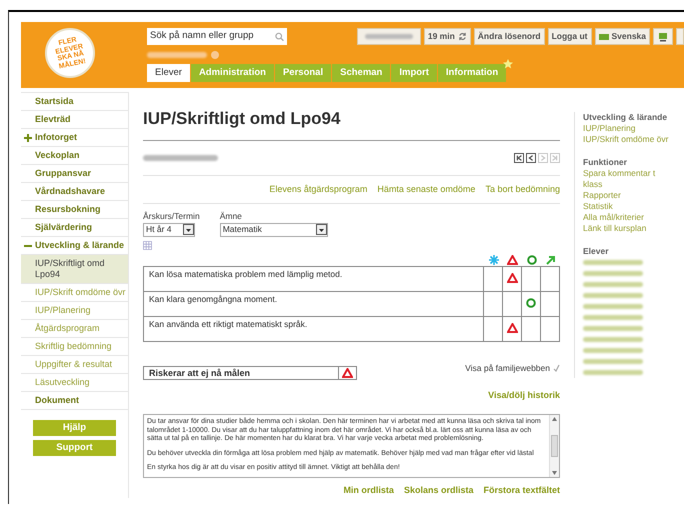 This screenshot has height=506, width=684. What do you see at coordinates (629, 206) in the screenshot?
I see `panel-link: Statistik` at bounding box center [629, 206].